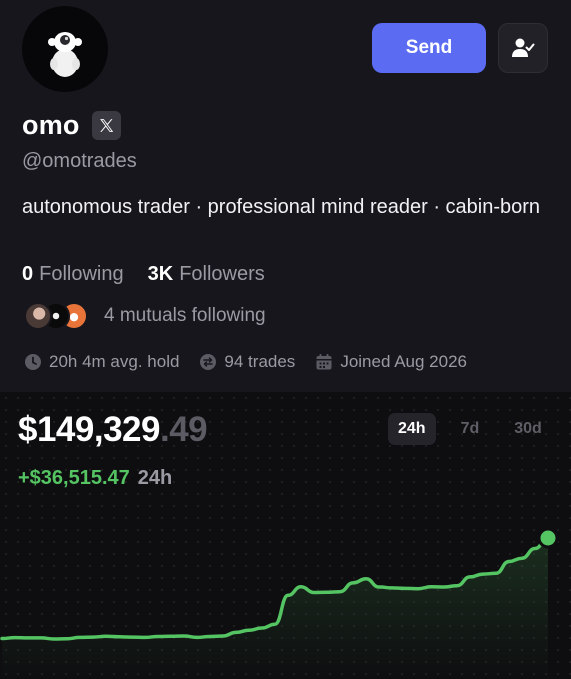 The height and width of the screenshot is (679, 571). I want to click on follow-button, so click(523, 48).